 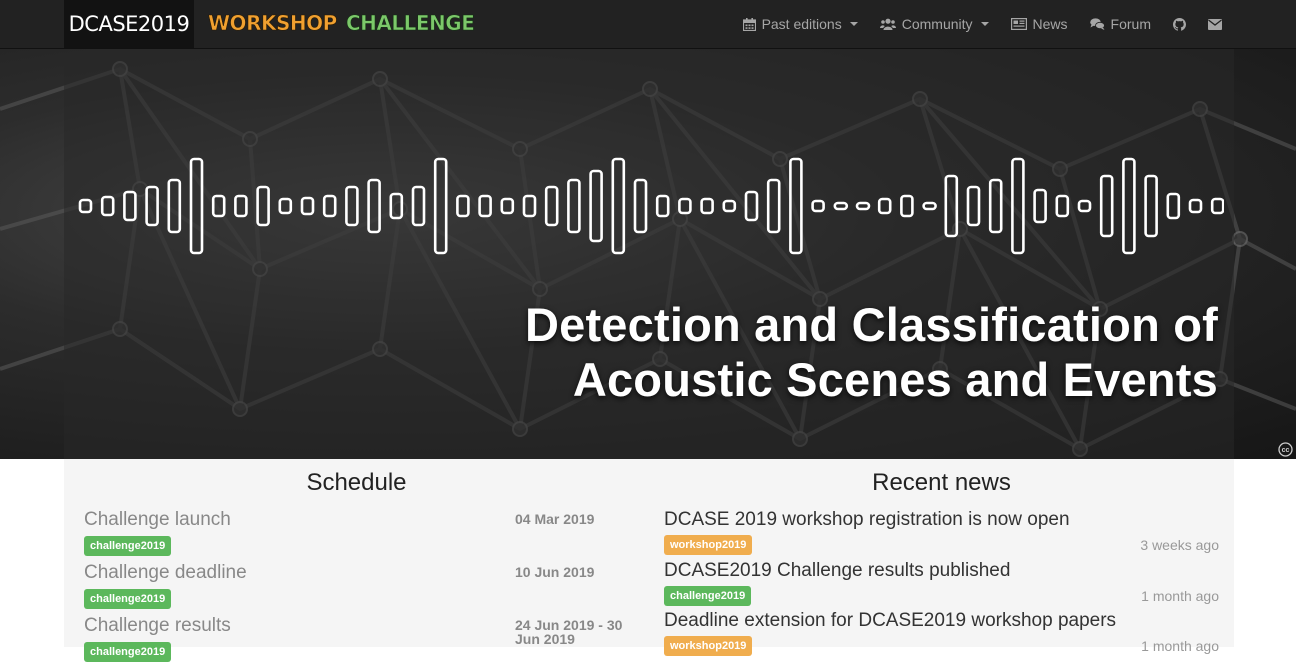 What do you see at coordinates (129, 24) in the screenshot?
I see `brand-logo: DCASE2019` at bounding box center [129, 24].